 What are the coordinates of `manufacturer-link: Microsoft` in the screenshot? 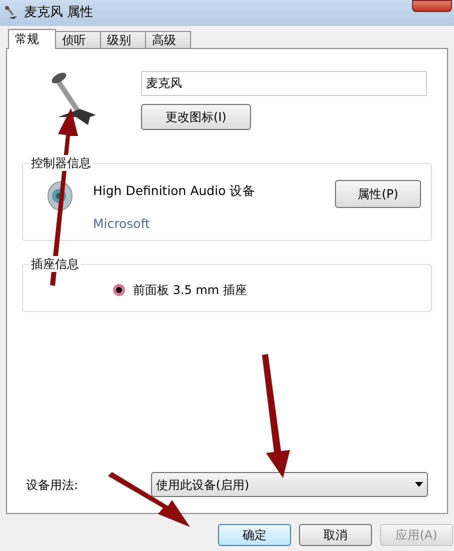 It's located at (174, 224).